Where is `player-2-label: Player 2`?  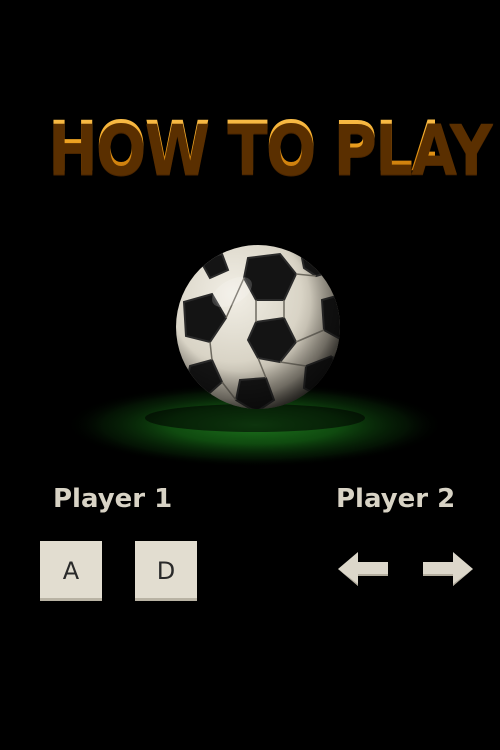
player-2-label: Player 2 is located at coordinates (396, 499).